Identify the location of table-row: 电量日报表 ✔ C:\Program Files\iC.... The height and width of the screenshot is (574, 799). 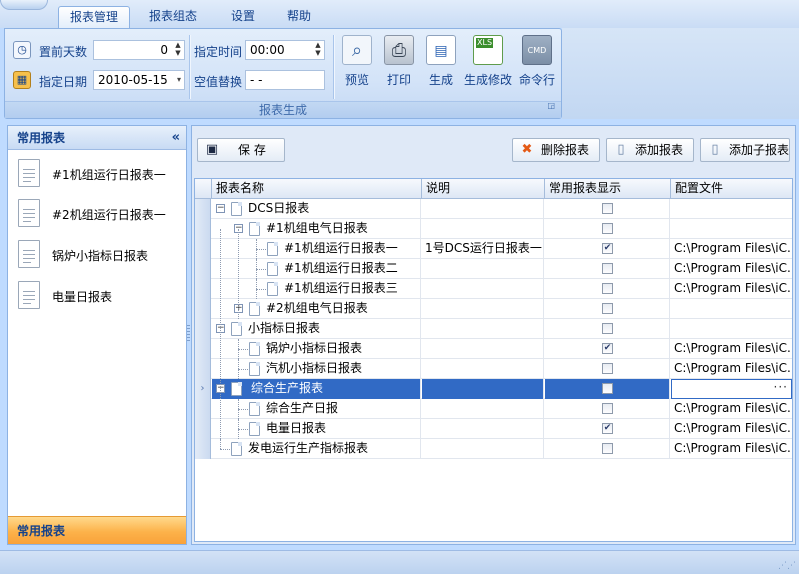
(493, 429).